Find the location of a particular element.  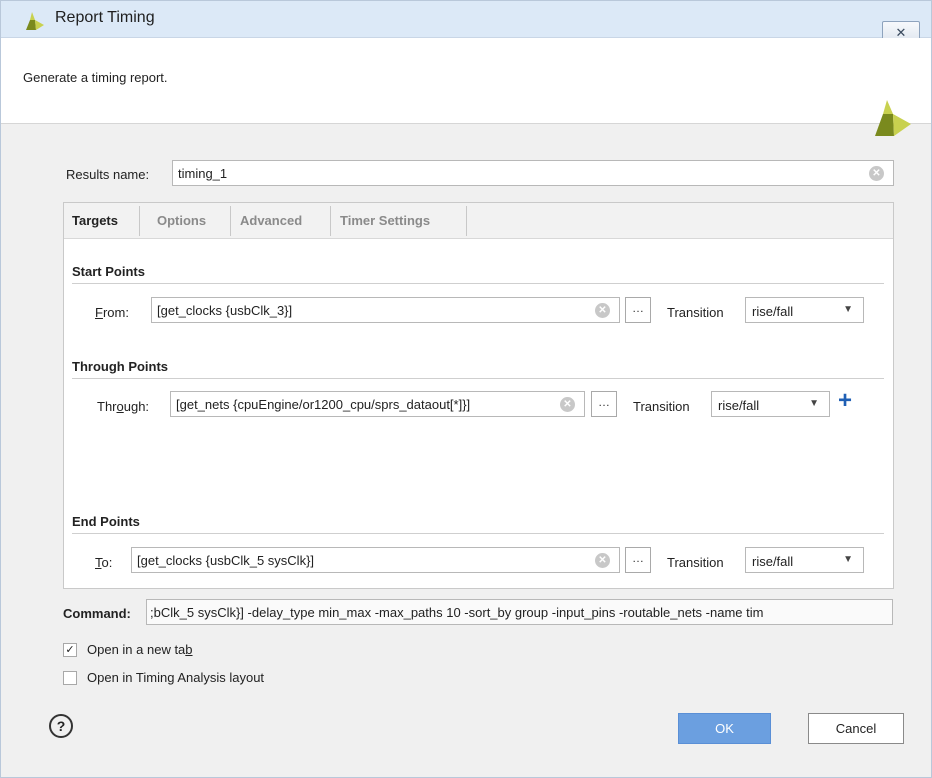

from-value: [get_clocks {usbClk_3}] is located at coordinates (225, 310).